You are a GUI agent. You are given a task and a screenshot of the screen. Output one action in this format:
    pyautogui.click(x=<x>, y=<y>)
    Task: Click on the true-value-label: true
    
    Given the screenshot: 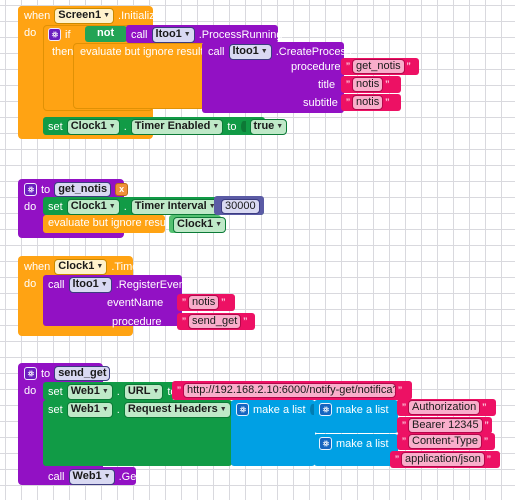 What is the action you would take?
    pyautogui.click(x=264, y=125)
    